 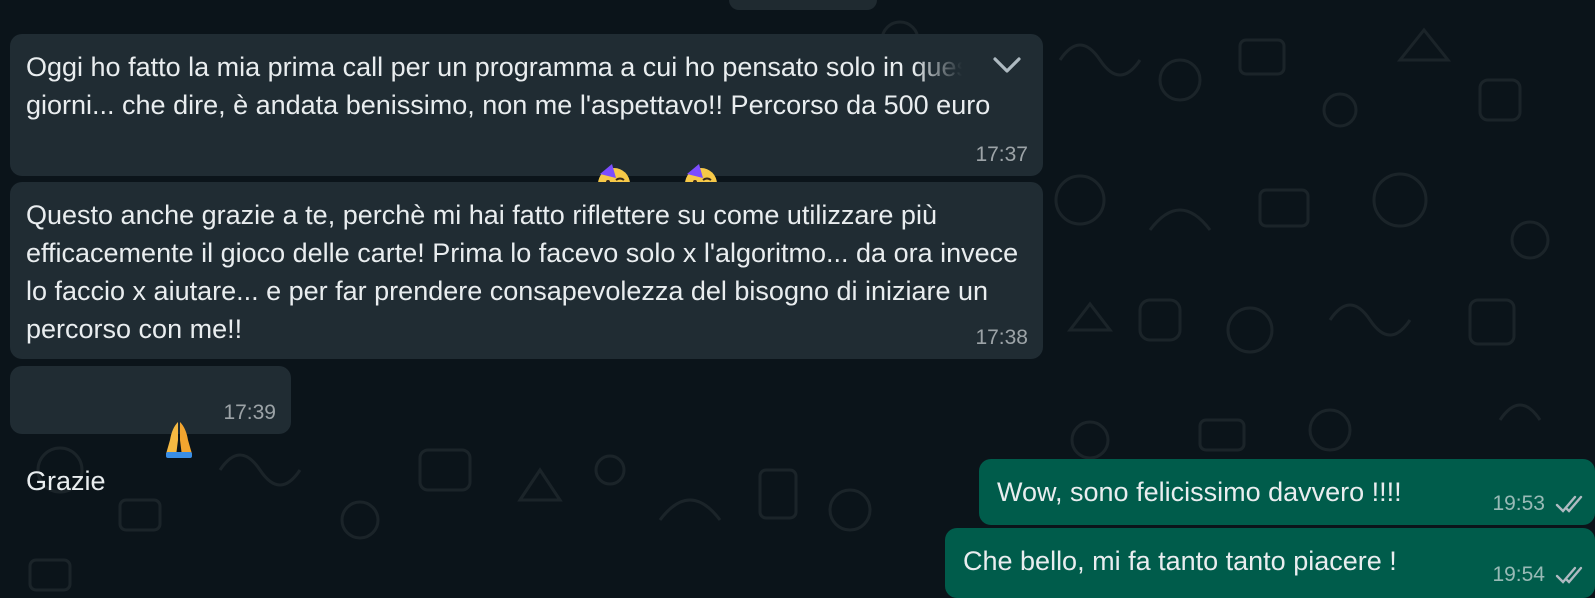 What do you see at coordinates (1007, 65) in the screenshot?
I see `chevron-down-icon` at bounding box center [1007, 65].